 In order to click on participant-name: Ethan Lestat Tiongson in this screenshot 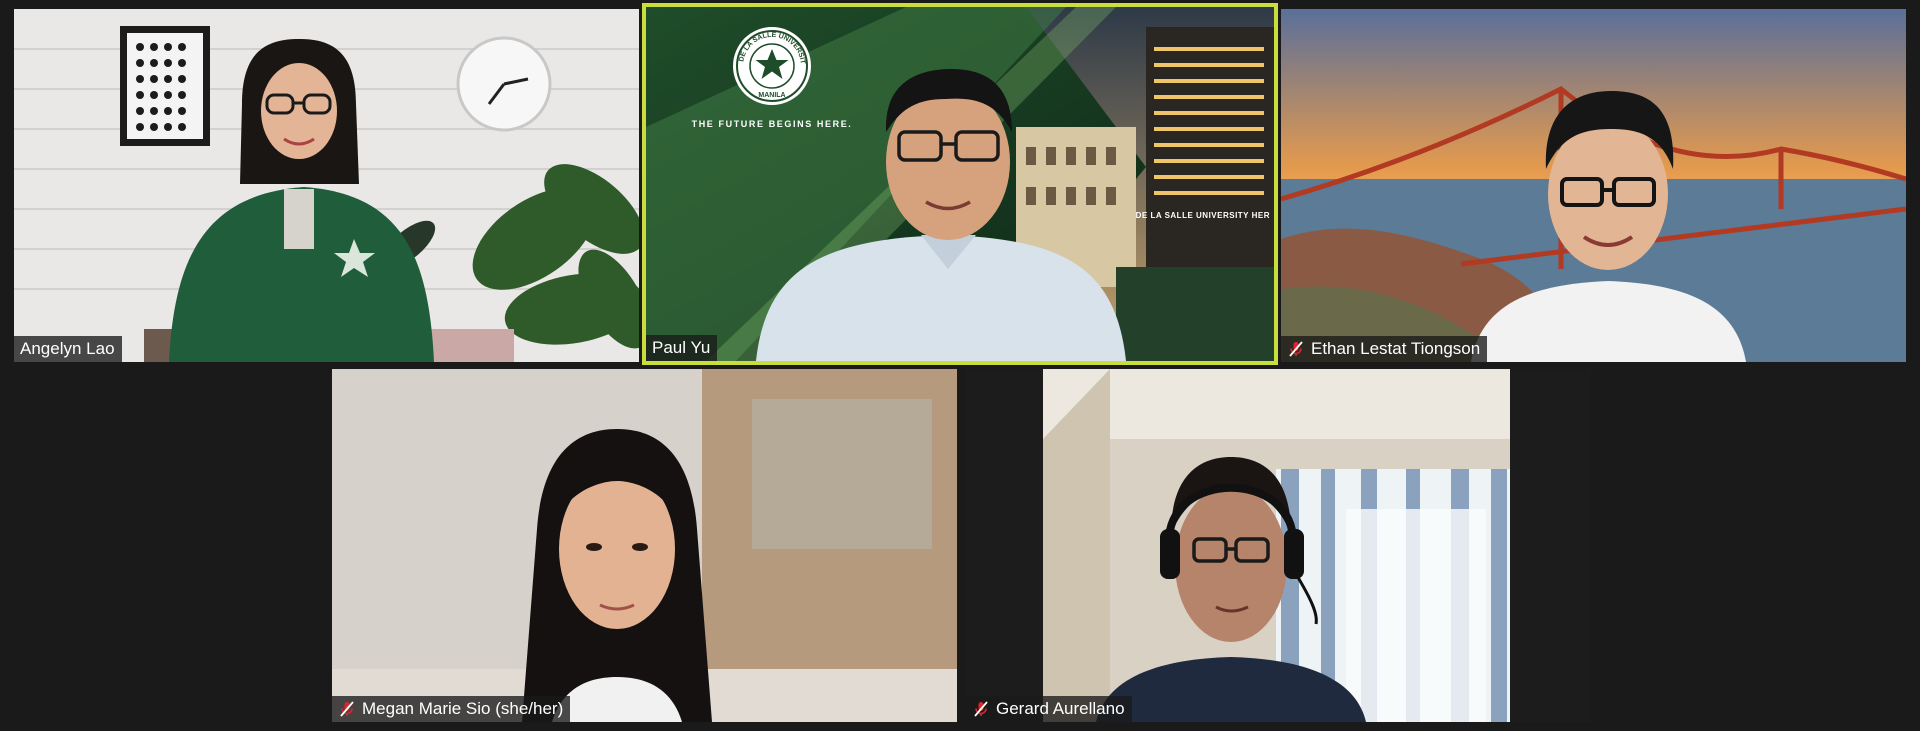, I will do `click(1396, 348)`.